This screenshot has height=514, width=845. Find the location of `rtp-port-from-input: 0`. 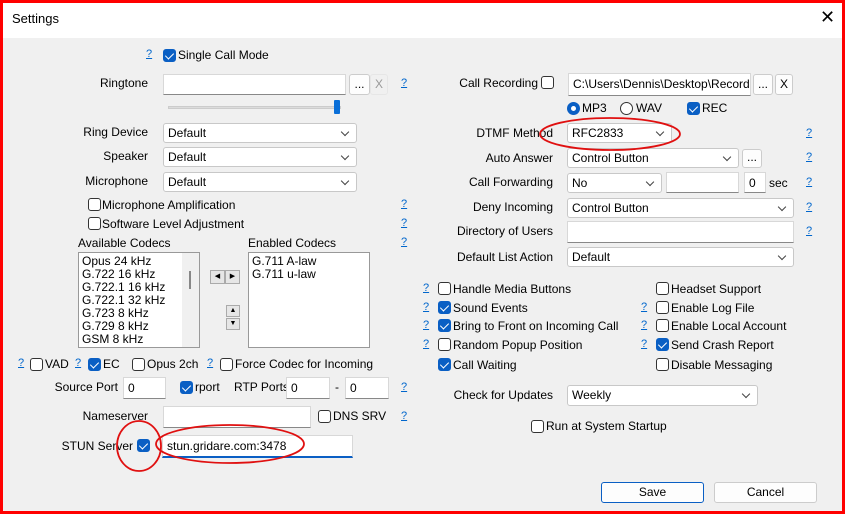

rtp-port-from-input: 0 is located at coordinates (308, 388).